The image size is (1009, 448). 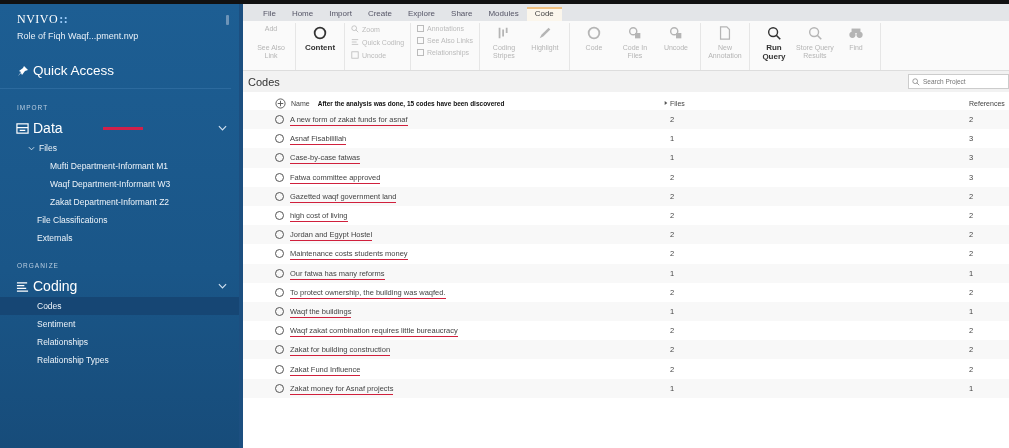 I want to click on ribbon-tab: Import, so click(x=340, y=14).